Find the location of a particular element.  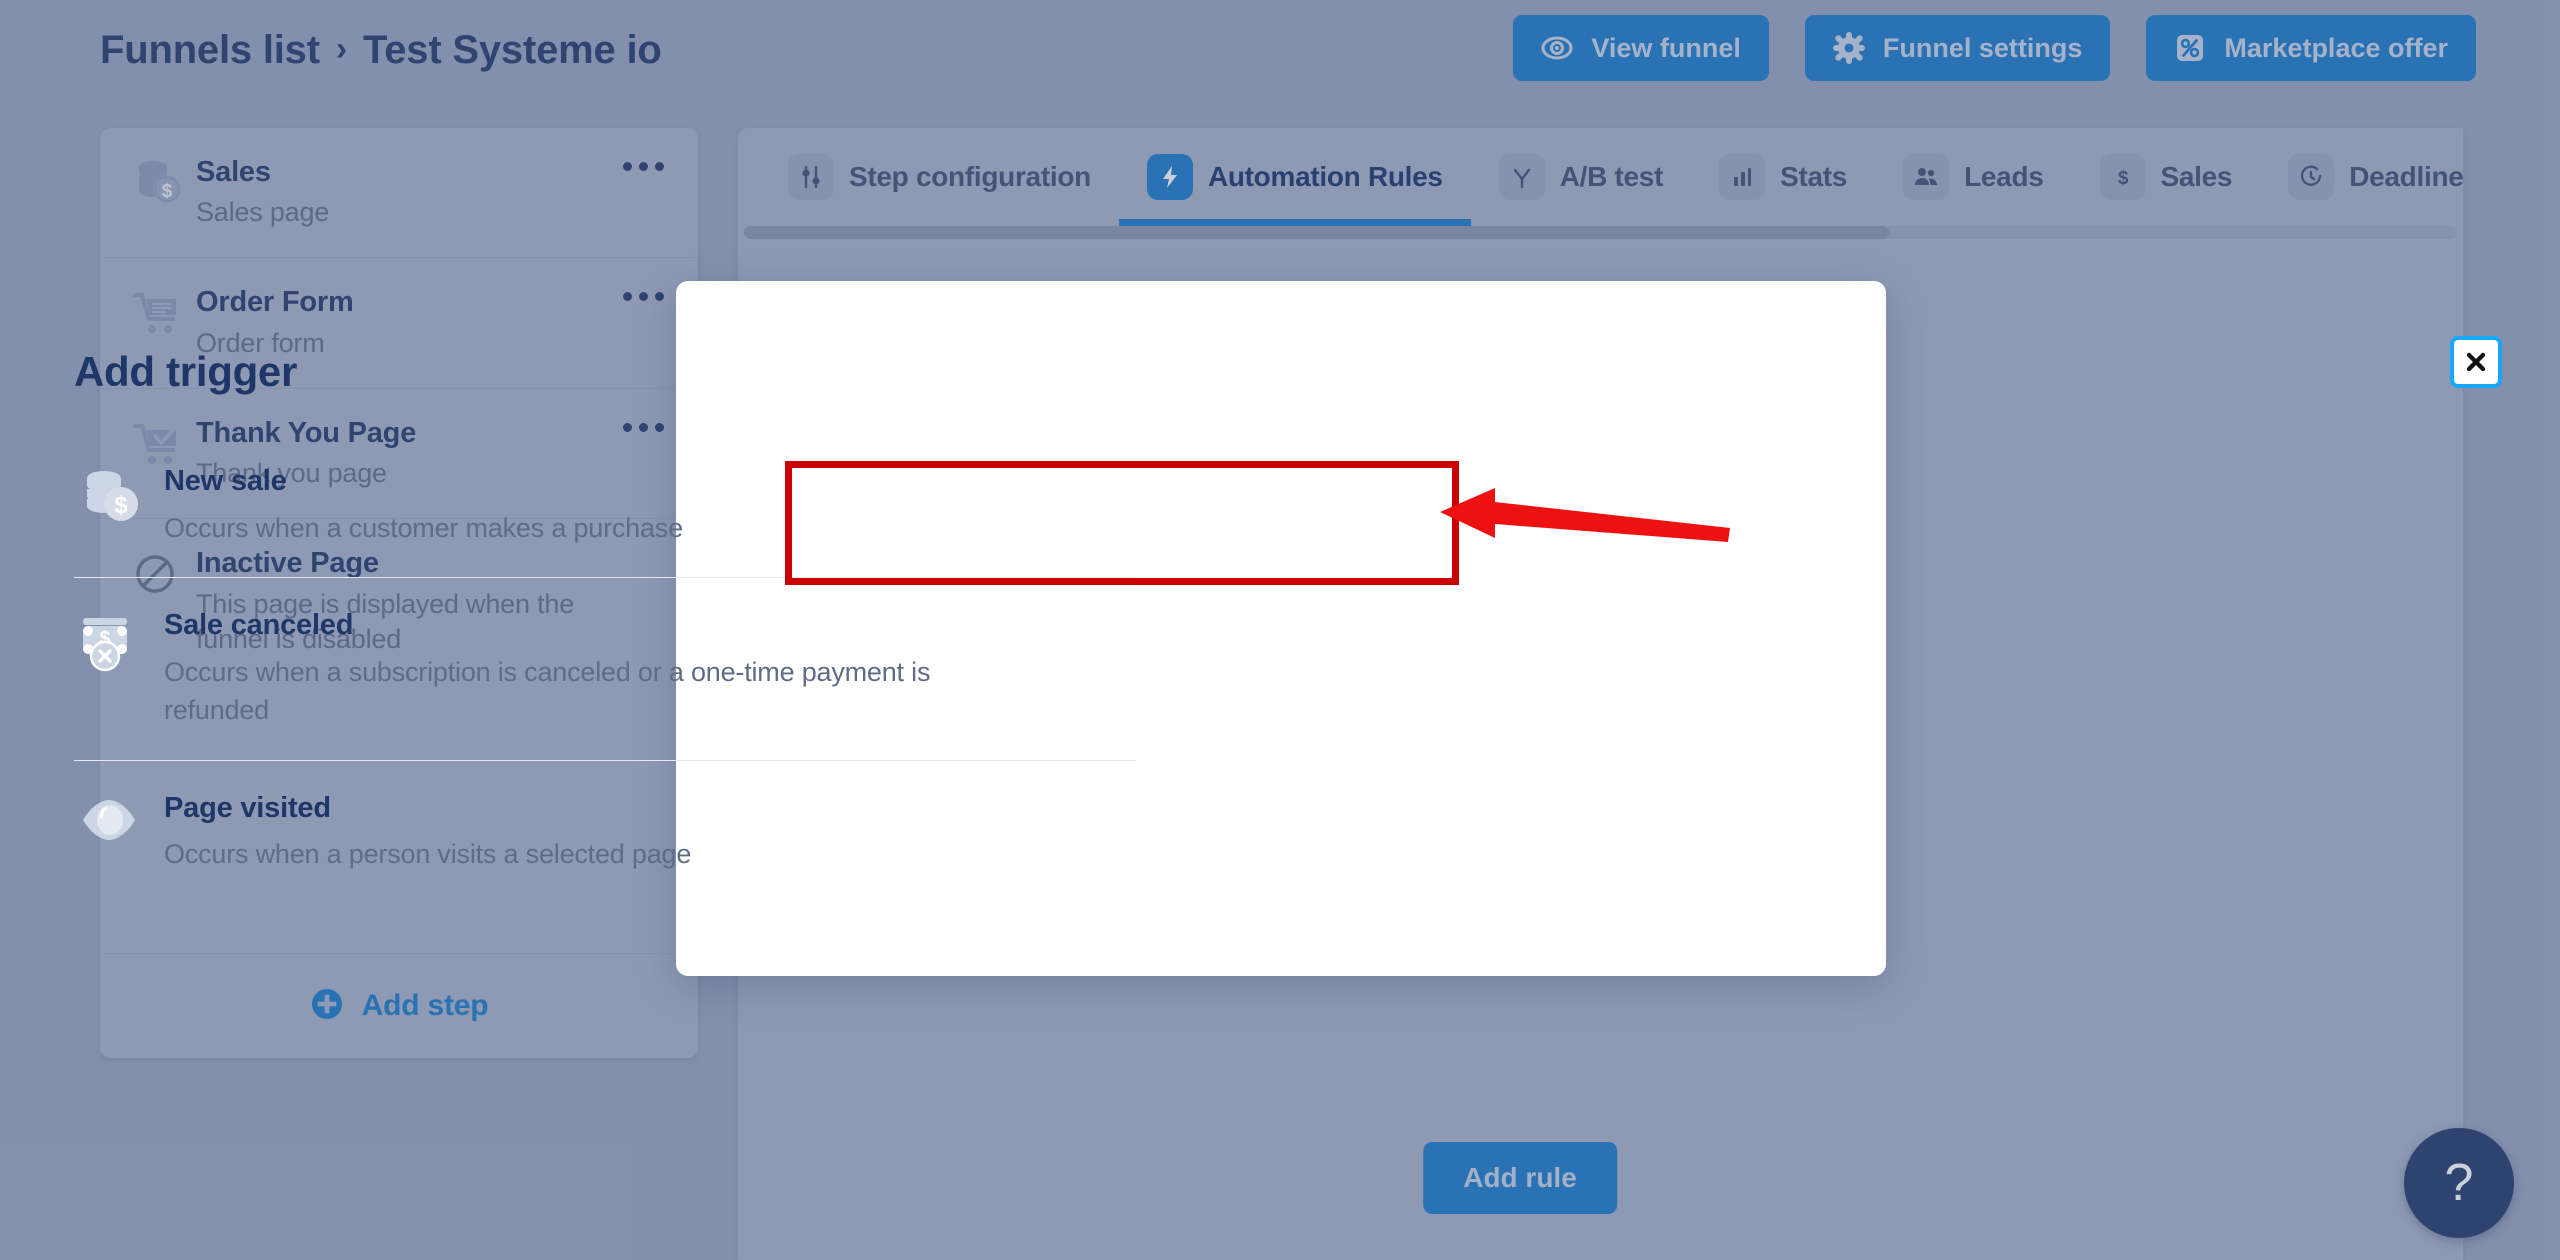

modal-title: Add trigger is located at coordinates (186, 371).